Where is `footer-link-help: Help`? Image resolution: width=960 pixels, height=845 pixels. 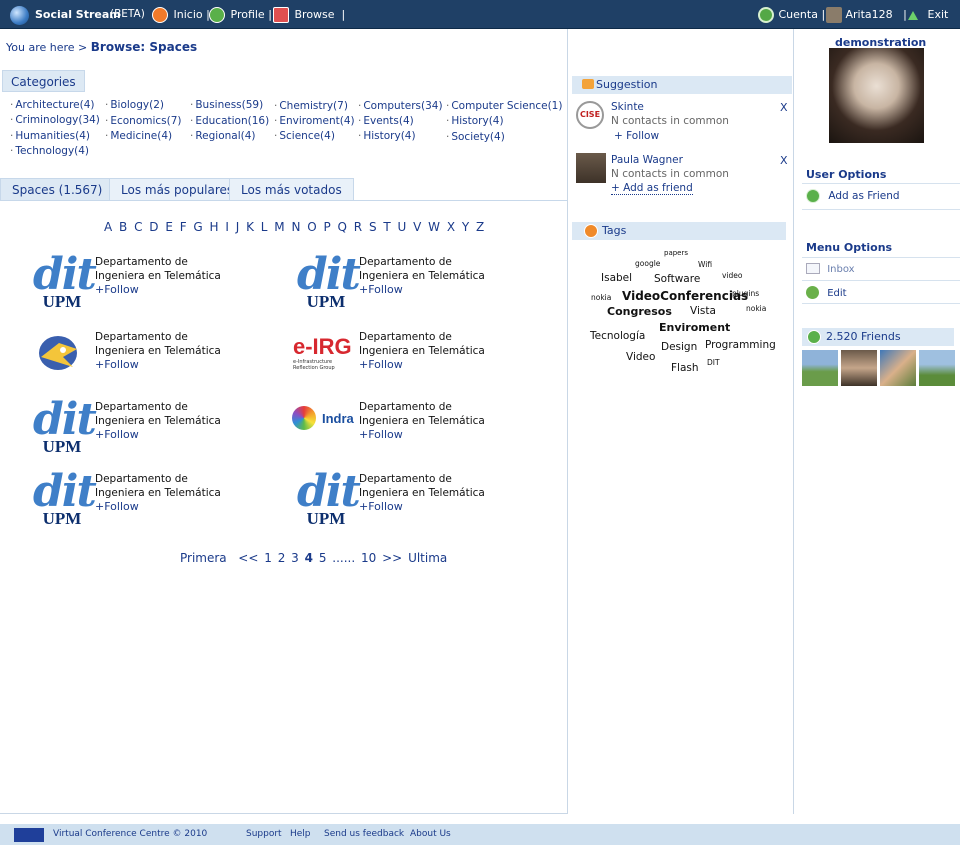
footer-link-help: Help is located at coordinates (300, 834).